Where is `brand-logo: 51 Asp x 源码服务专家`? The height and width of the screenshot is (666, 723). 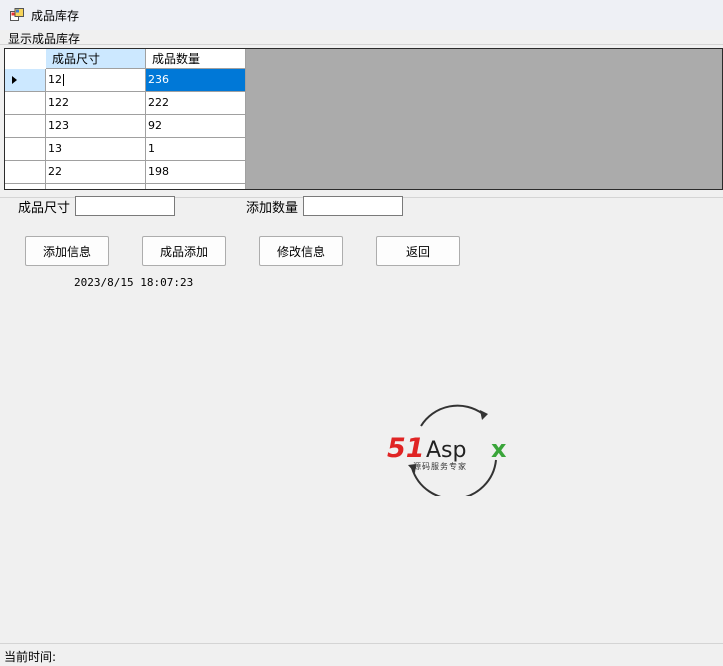 brand-logo: 51 Asp x 源码服务专家 is located at coordinates (447, 450).